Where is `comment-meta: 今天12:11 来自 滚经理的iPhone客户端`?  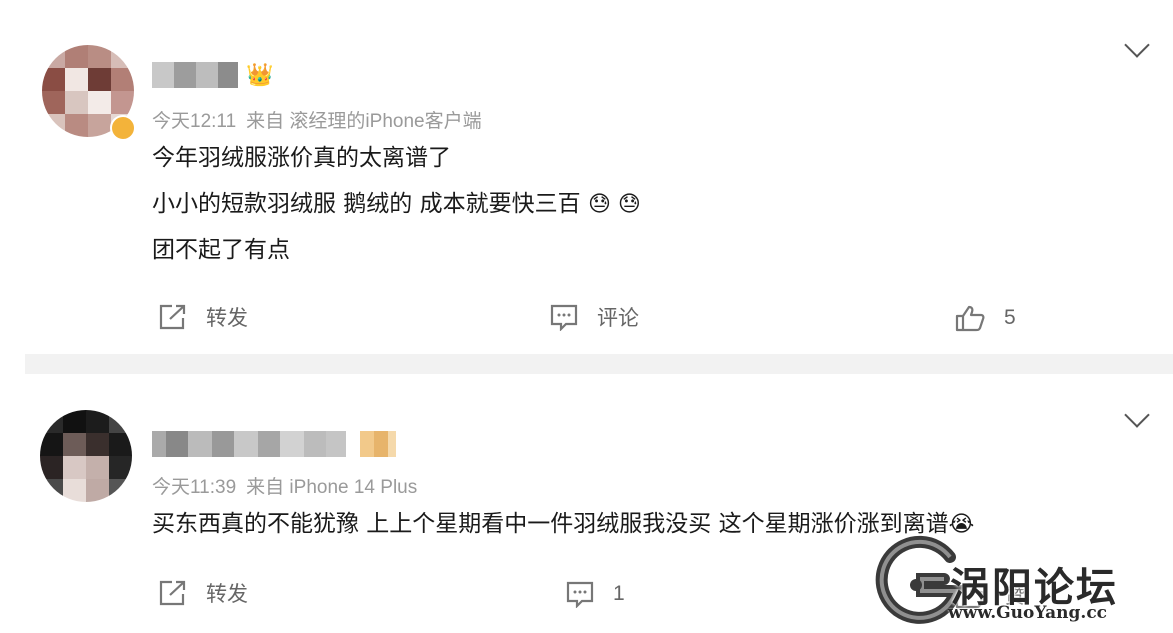
comment-meta: 今天12:11 来自 滚经理的iPhone客户端 is located at coordinates (317, 119).